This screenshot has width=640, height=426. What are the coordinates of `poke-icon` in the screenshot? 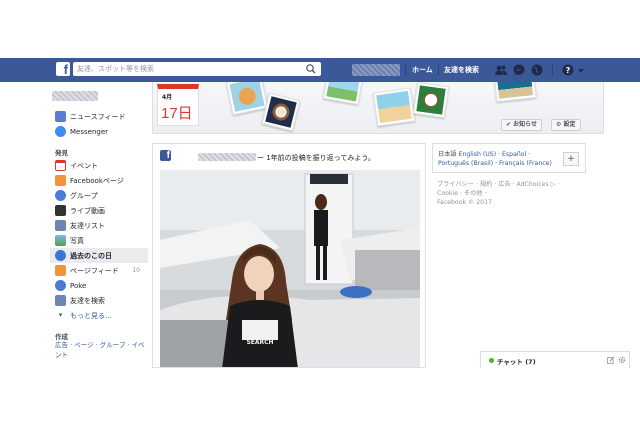 It's located at (60, 285).